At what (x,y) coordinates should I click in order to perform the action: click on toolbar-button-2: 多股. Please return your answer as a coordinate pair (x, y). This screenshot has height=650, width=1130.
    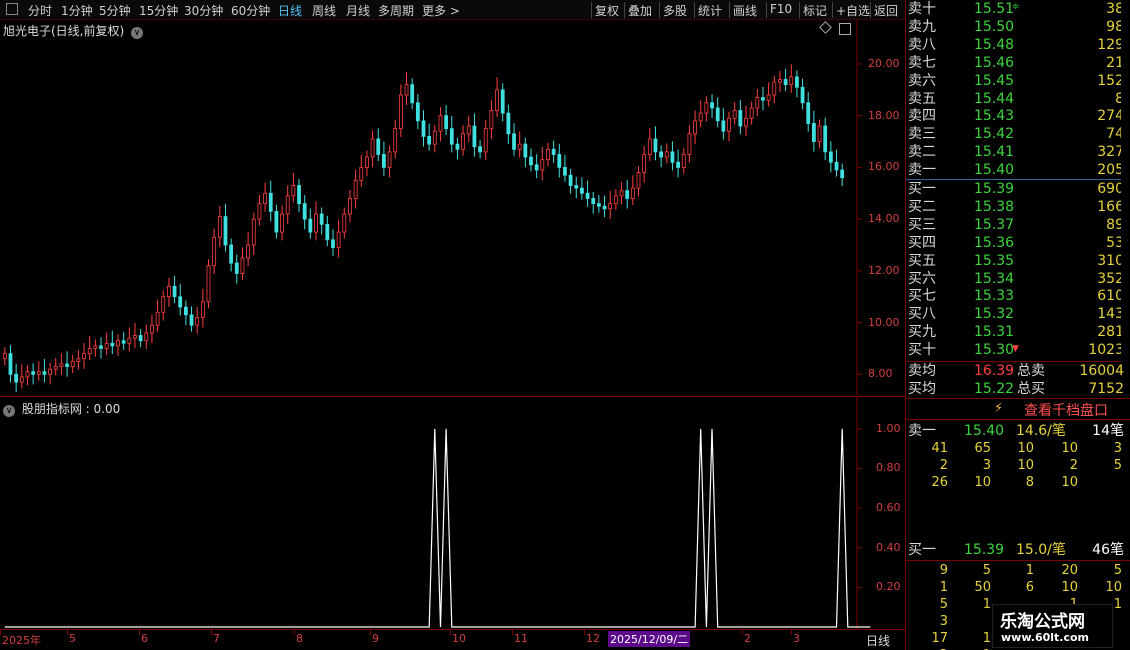
    Looking at the image, I should click on (675, 10).